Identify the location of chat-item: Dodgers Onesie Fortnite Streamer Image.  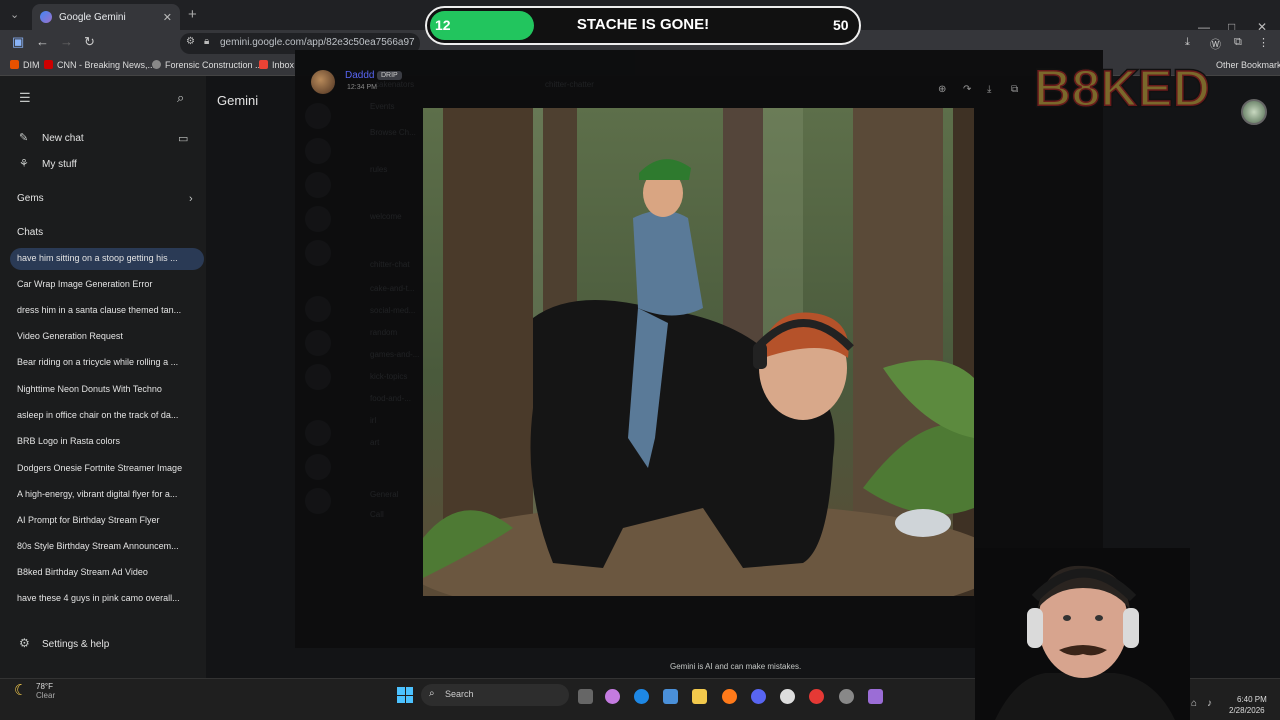
(107, 468).